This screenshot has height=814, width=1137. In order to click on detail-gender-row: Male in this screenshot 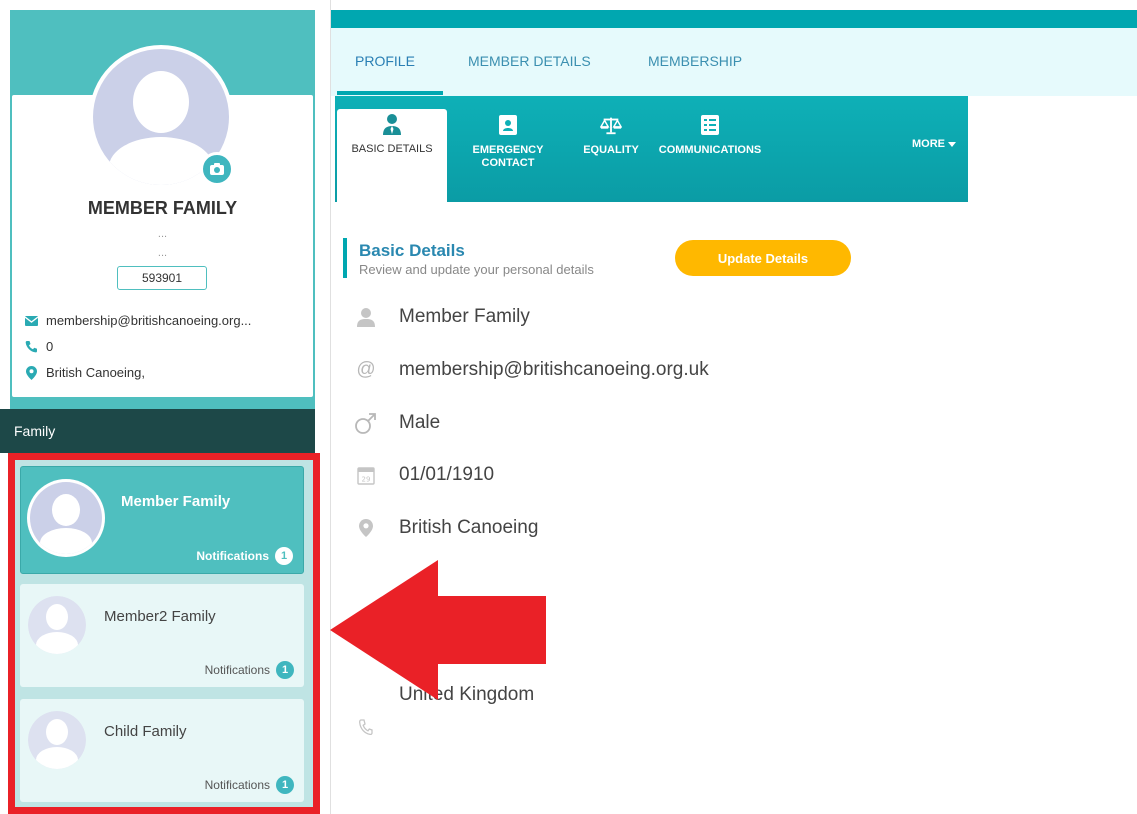, I will do `click(396, 423)`.